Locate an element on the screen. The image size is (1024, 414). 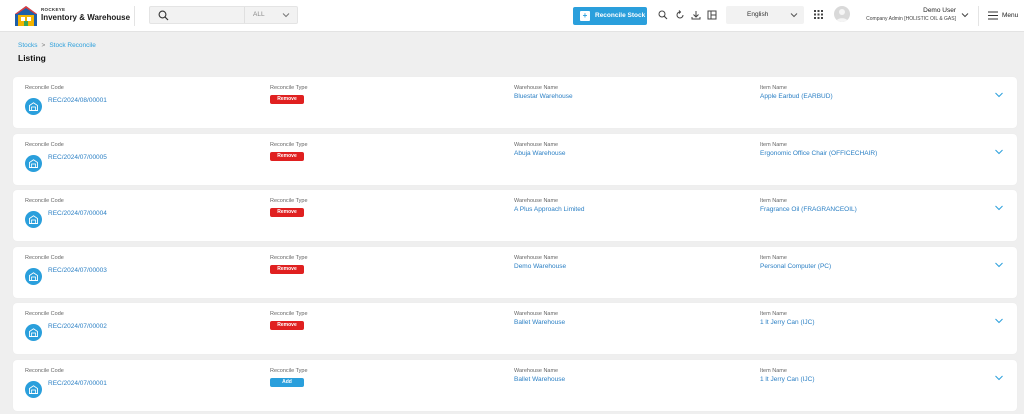
avatar is located at coordinates (842, 14).